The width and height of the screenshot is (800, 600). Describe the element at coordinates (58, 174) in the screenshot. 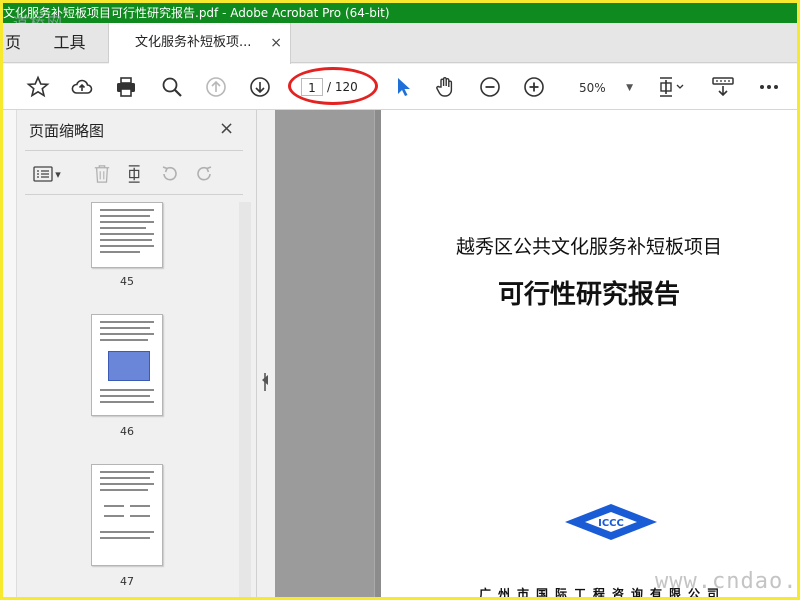

I see `options-chevron-icon: ▾` at that location.